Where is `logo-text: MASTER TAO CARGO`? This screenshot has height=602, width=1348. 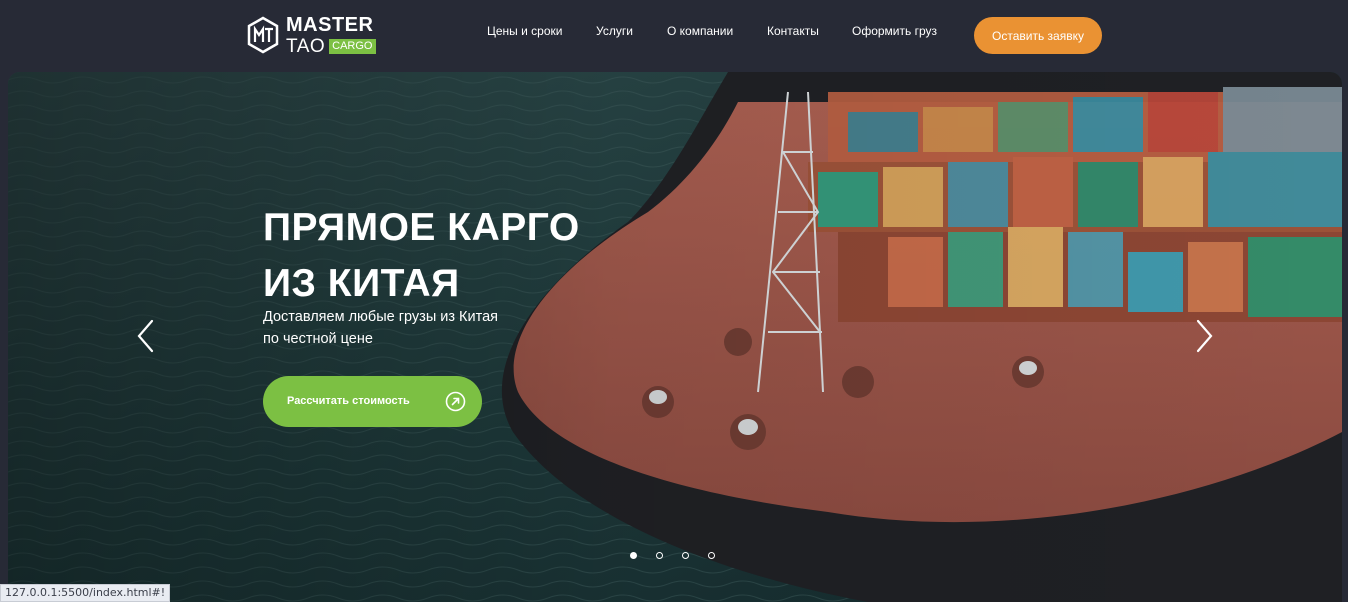
logo-text: MASTER TAO CARGO is located at coordinates (331, 35).